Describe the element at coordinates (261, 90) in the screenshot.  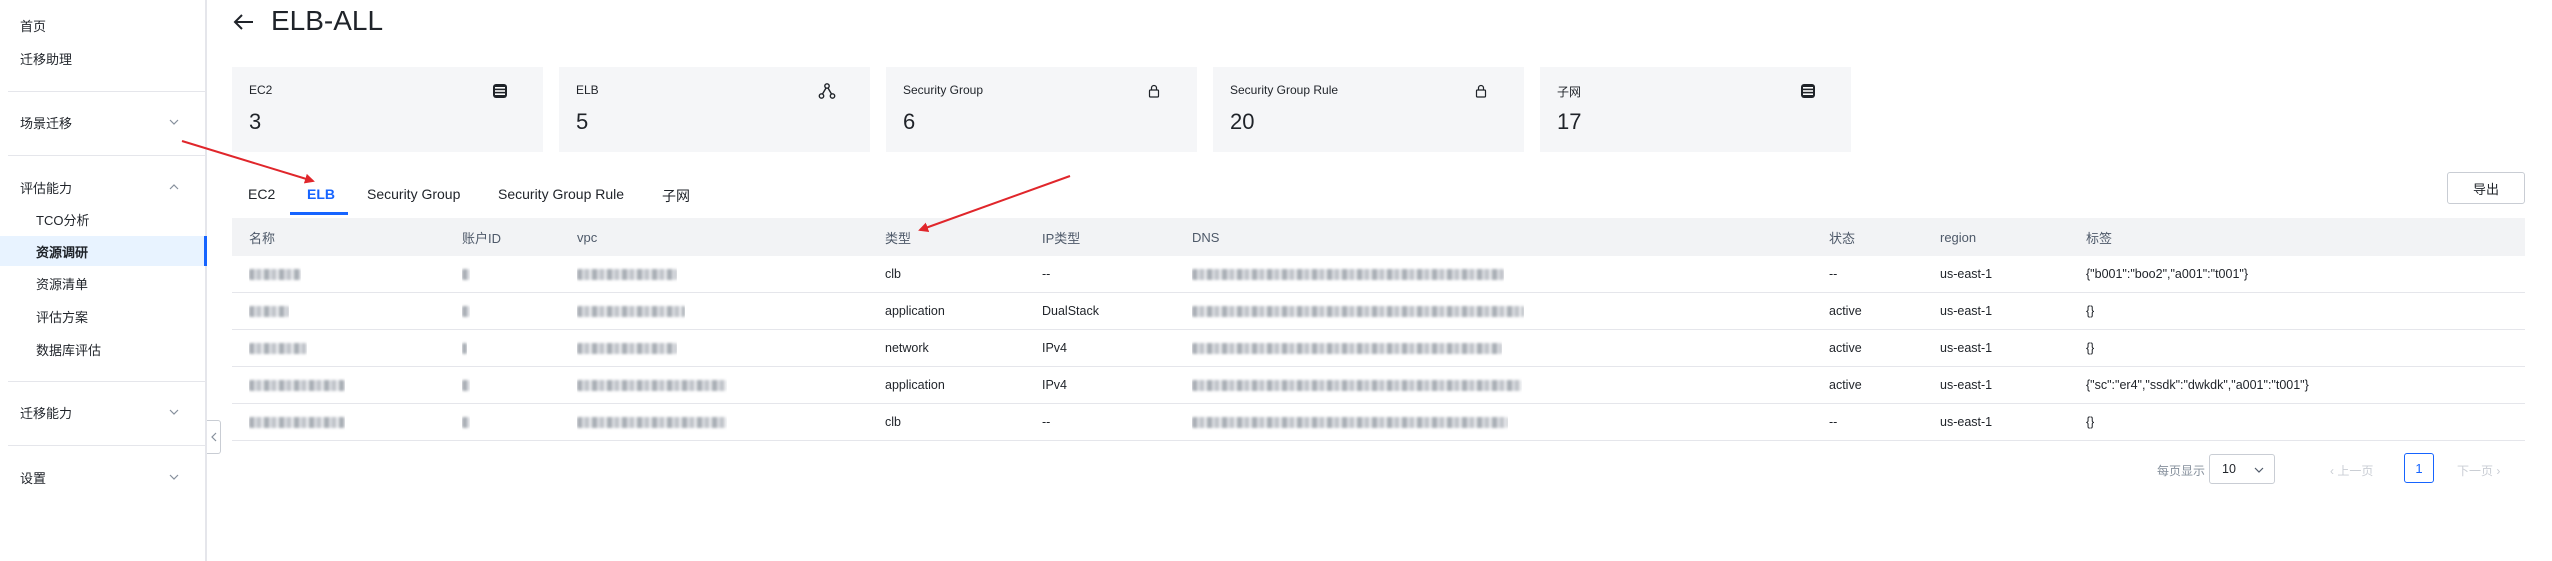
I see `card-label: EC2` at that location.